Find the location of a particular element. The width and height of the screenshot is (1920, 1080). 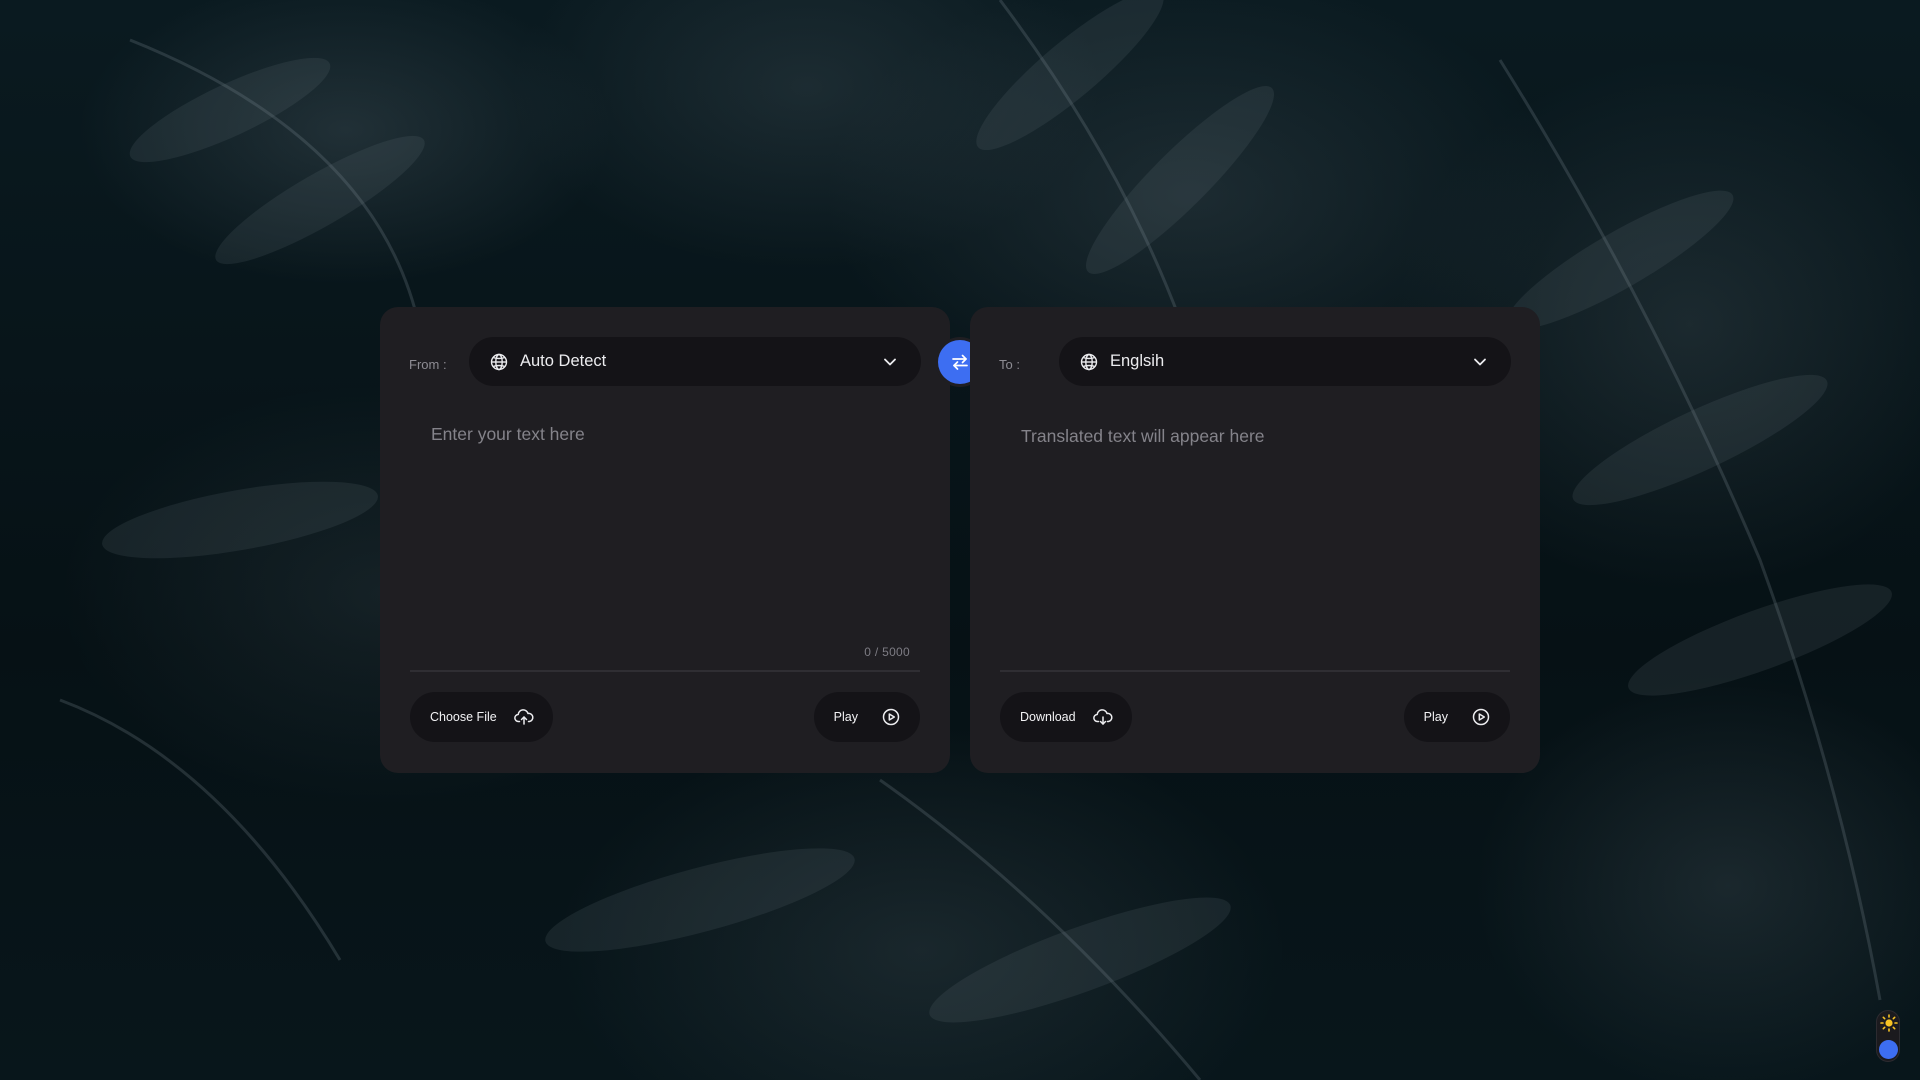

download-button: Download is located at coordinates (1066, 717).